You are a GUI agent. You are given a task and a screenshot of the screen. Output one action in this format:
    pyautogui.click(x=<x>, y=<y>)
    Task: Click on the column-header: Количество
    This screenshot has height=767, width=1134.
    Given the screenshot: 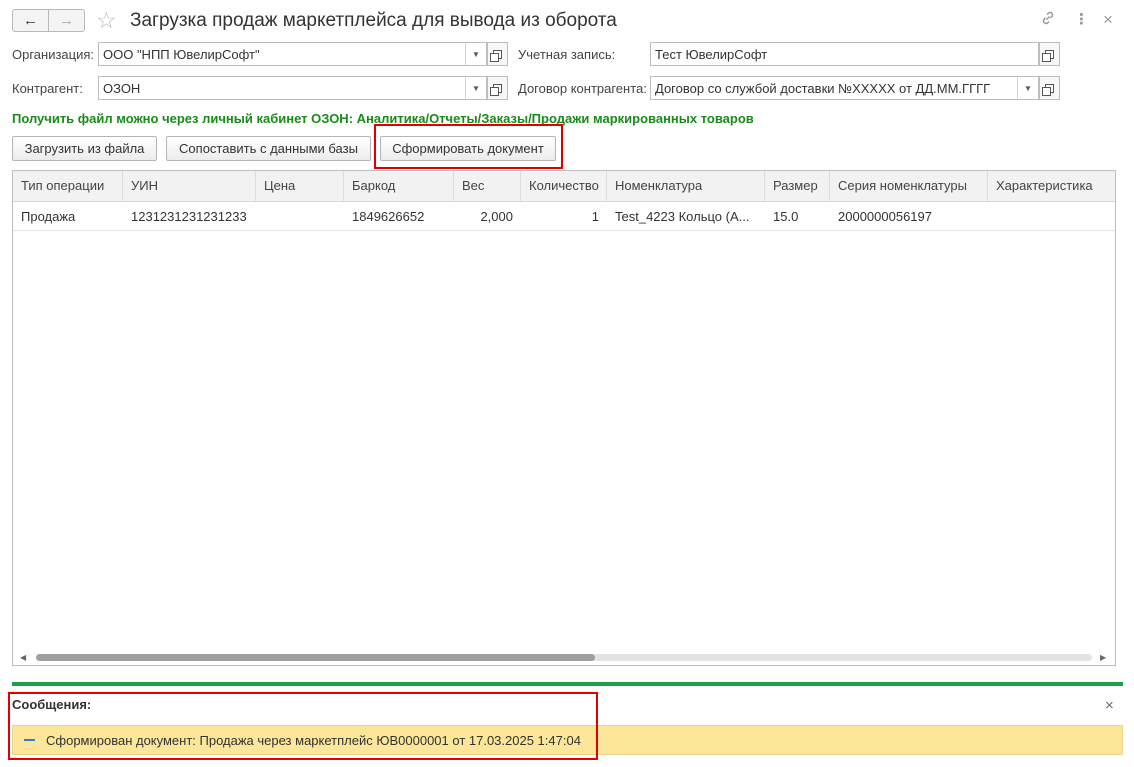 What is the action you would take?
    pyautogui.click(x=564, y=186)
    